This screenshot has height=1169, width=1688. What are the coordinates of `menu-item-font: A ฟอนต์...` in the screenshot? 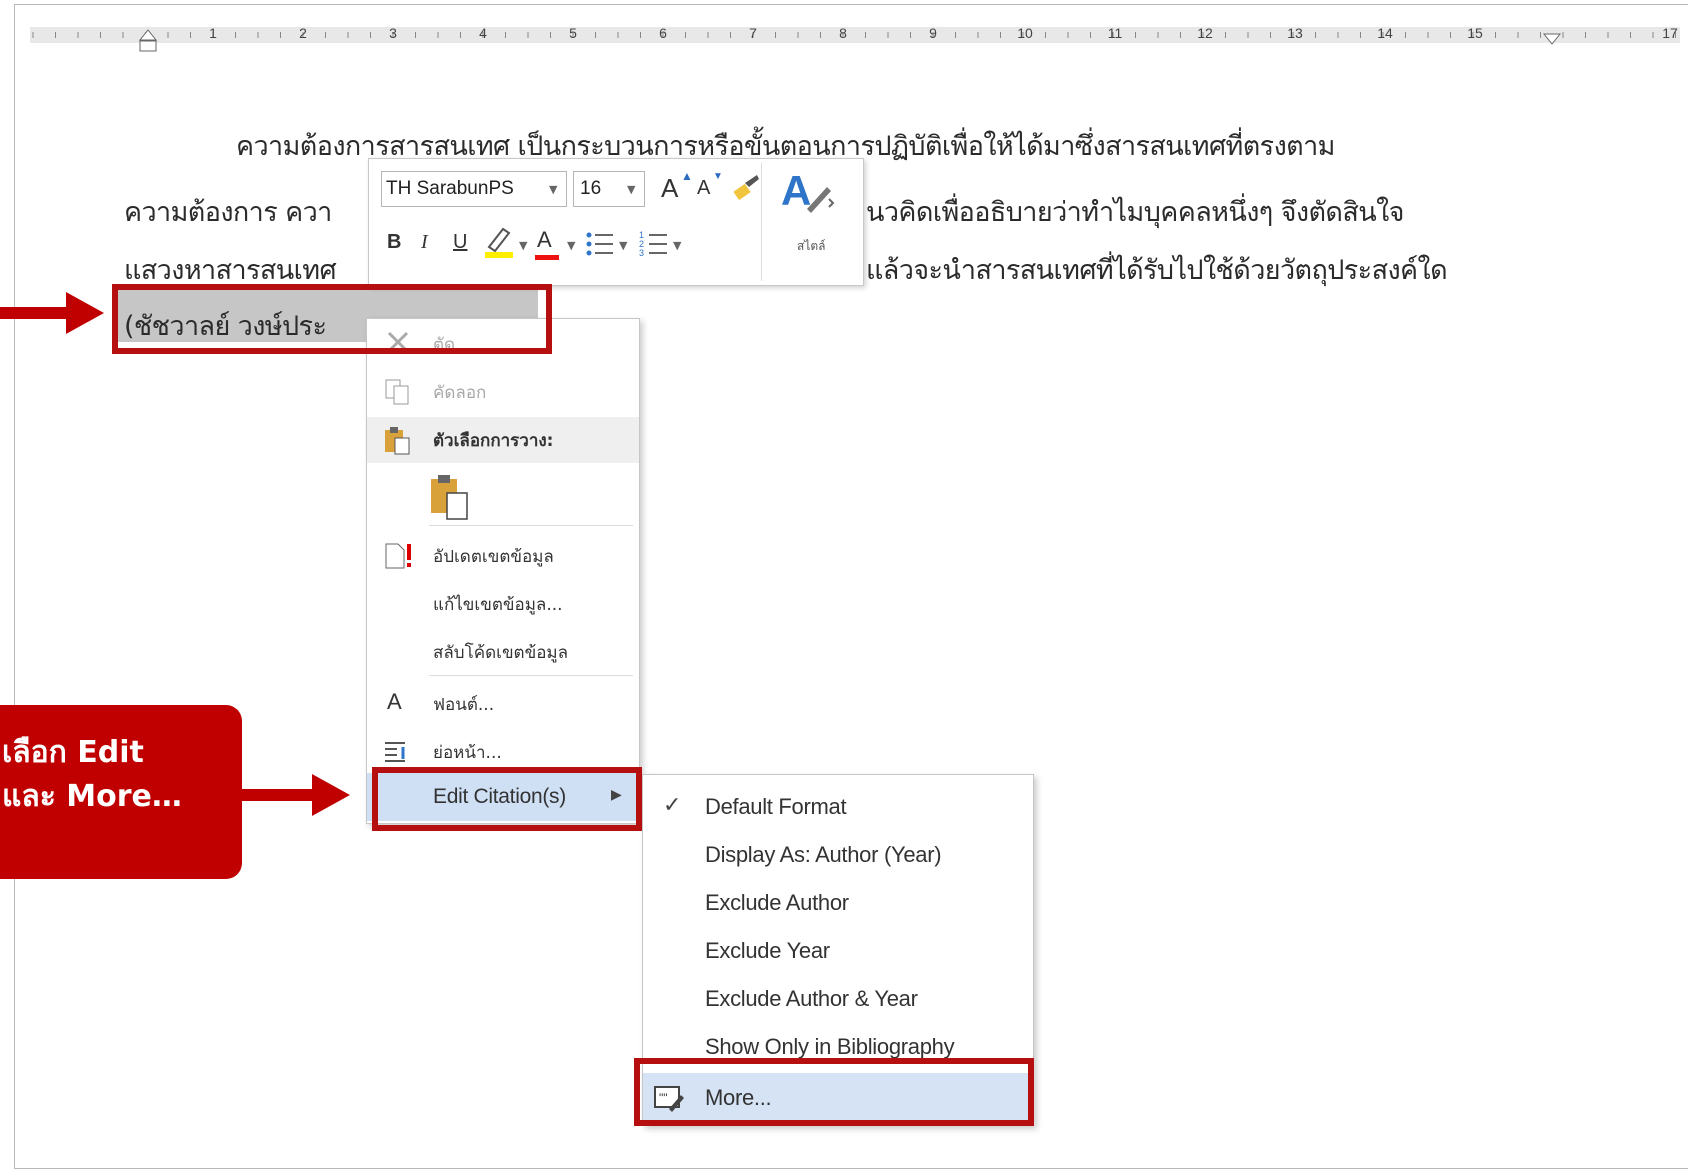 It's located at (503, 704).